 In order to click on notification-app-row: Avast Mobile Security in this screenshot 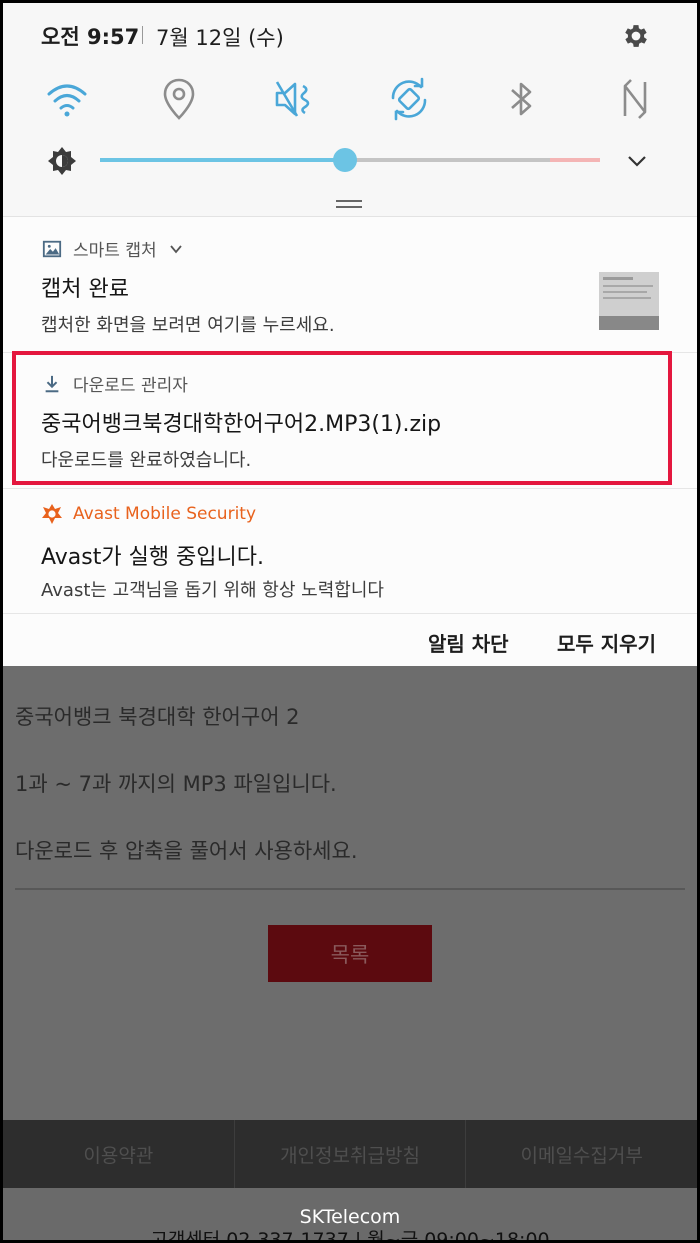, I will do `click(148, 514)`.